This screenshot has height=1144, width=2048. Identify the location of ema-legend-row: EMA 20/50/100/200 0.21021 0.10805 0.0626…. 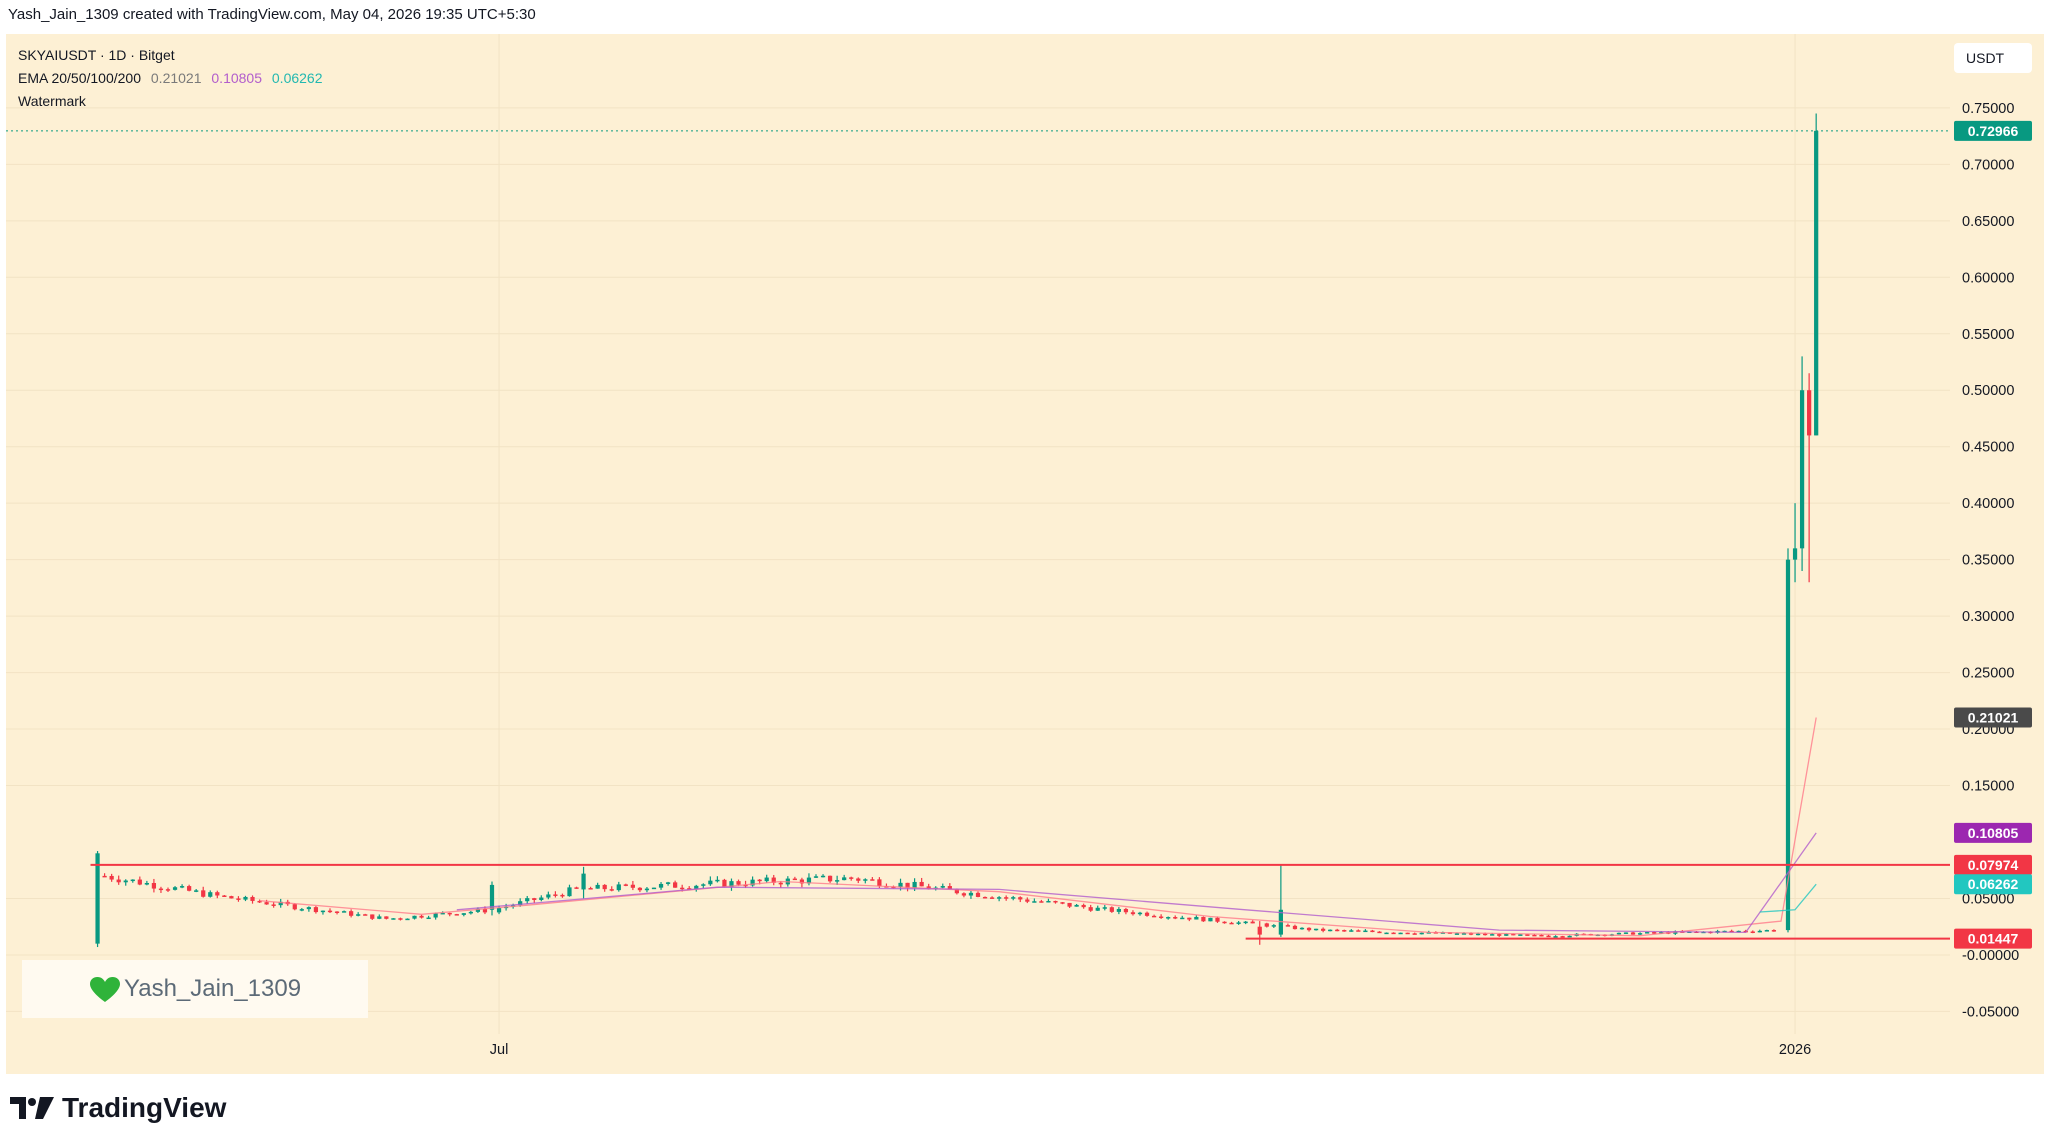
(170, 78).